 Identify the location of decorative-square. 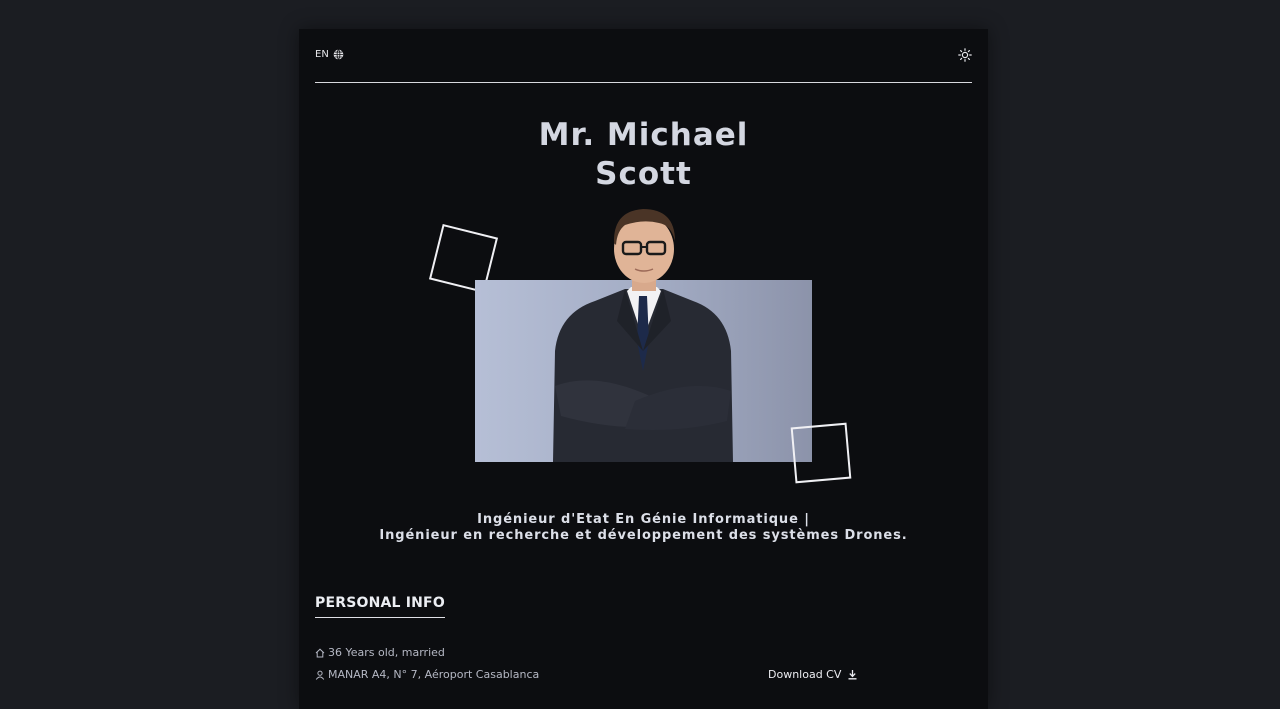
(821, 453).